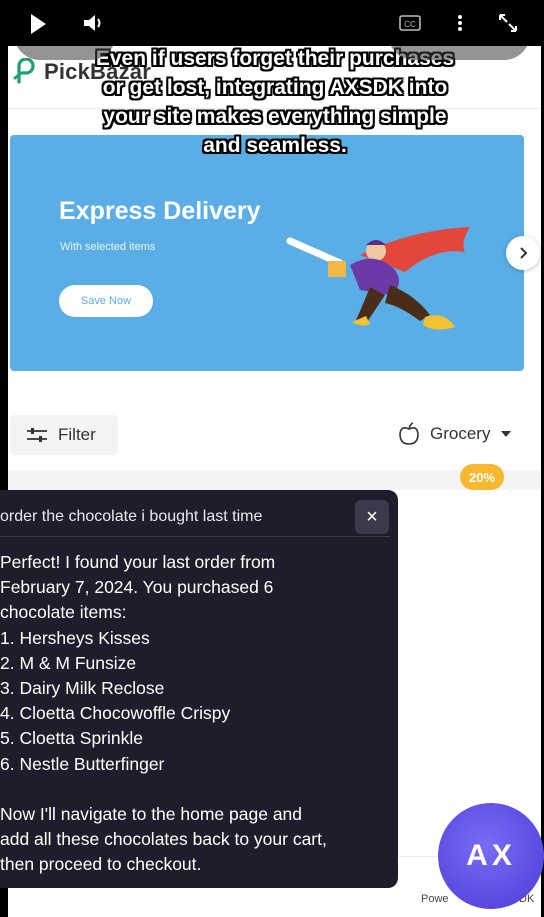 The width and height of the screenshot is (544, 917). I want to click on fullscreen-icon, so click(508, 23).